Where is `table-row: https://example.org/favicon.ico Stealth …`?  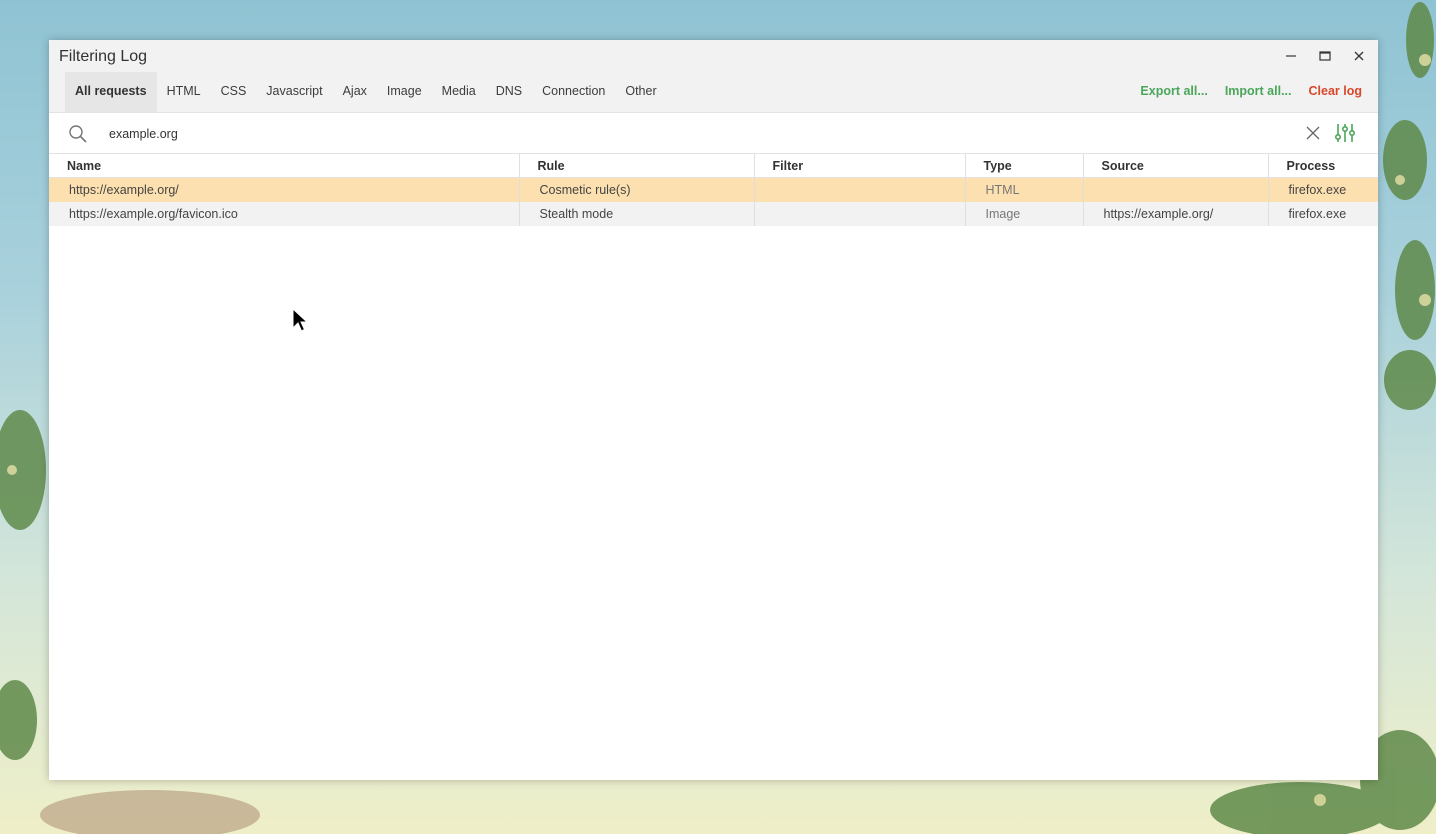 table-row: https://example.org/favicon.ico Stealth … is located at coordinates (713, 214).